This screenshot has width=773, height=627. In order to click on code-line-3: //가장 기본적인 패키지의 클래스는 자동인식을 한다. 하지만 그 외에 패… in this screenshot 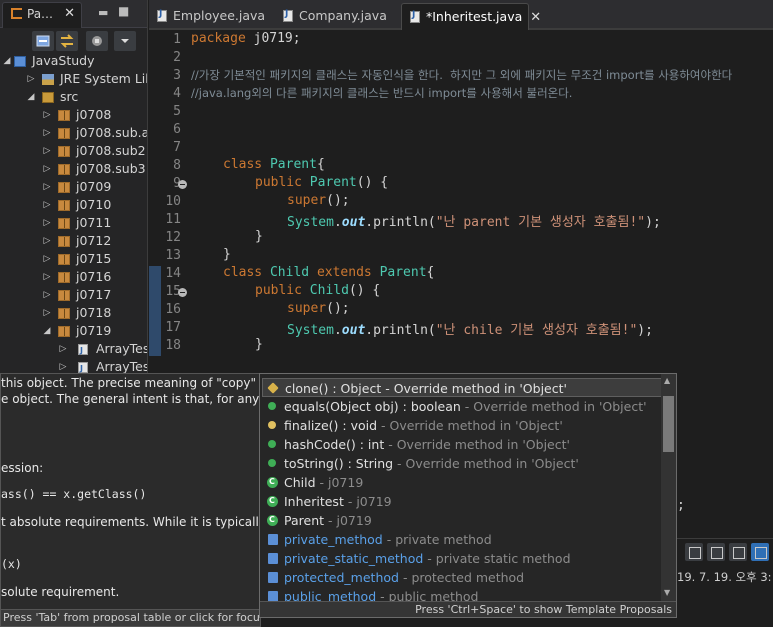, I will do `click(462, 75)`.